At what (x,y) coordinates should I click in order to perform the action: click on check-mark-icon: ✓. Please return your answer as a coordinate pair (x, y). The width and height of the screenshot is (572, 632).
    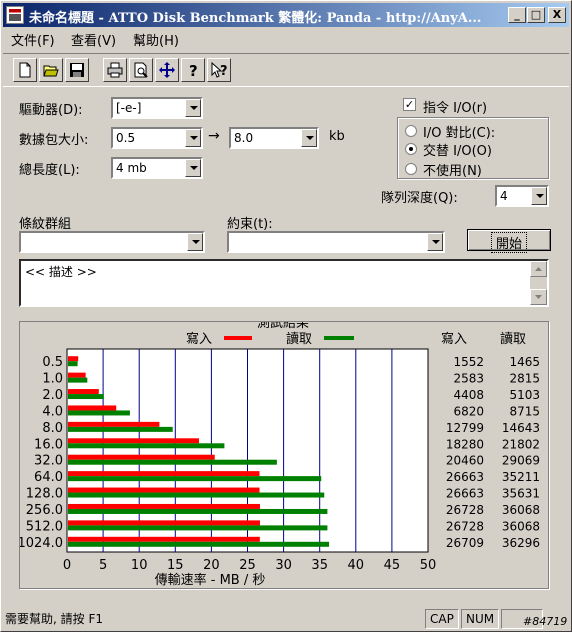
    Looking at the image, I should click on (409, 104).